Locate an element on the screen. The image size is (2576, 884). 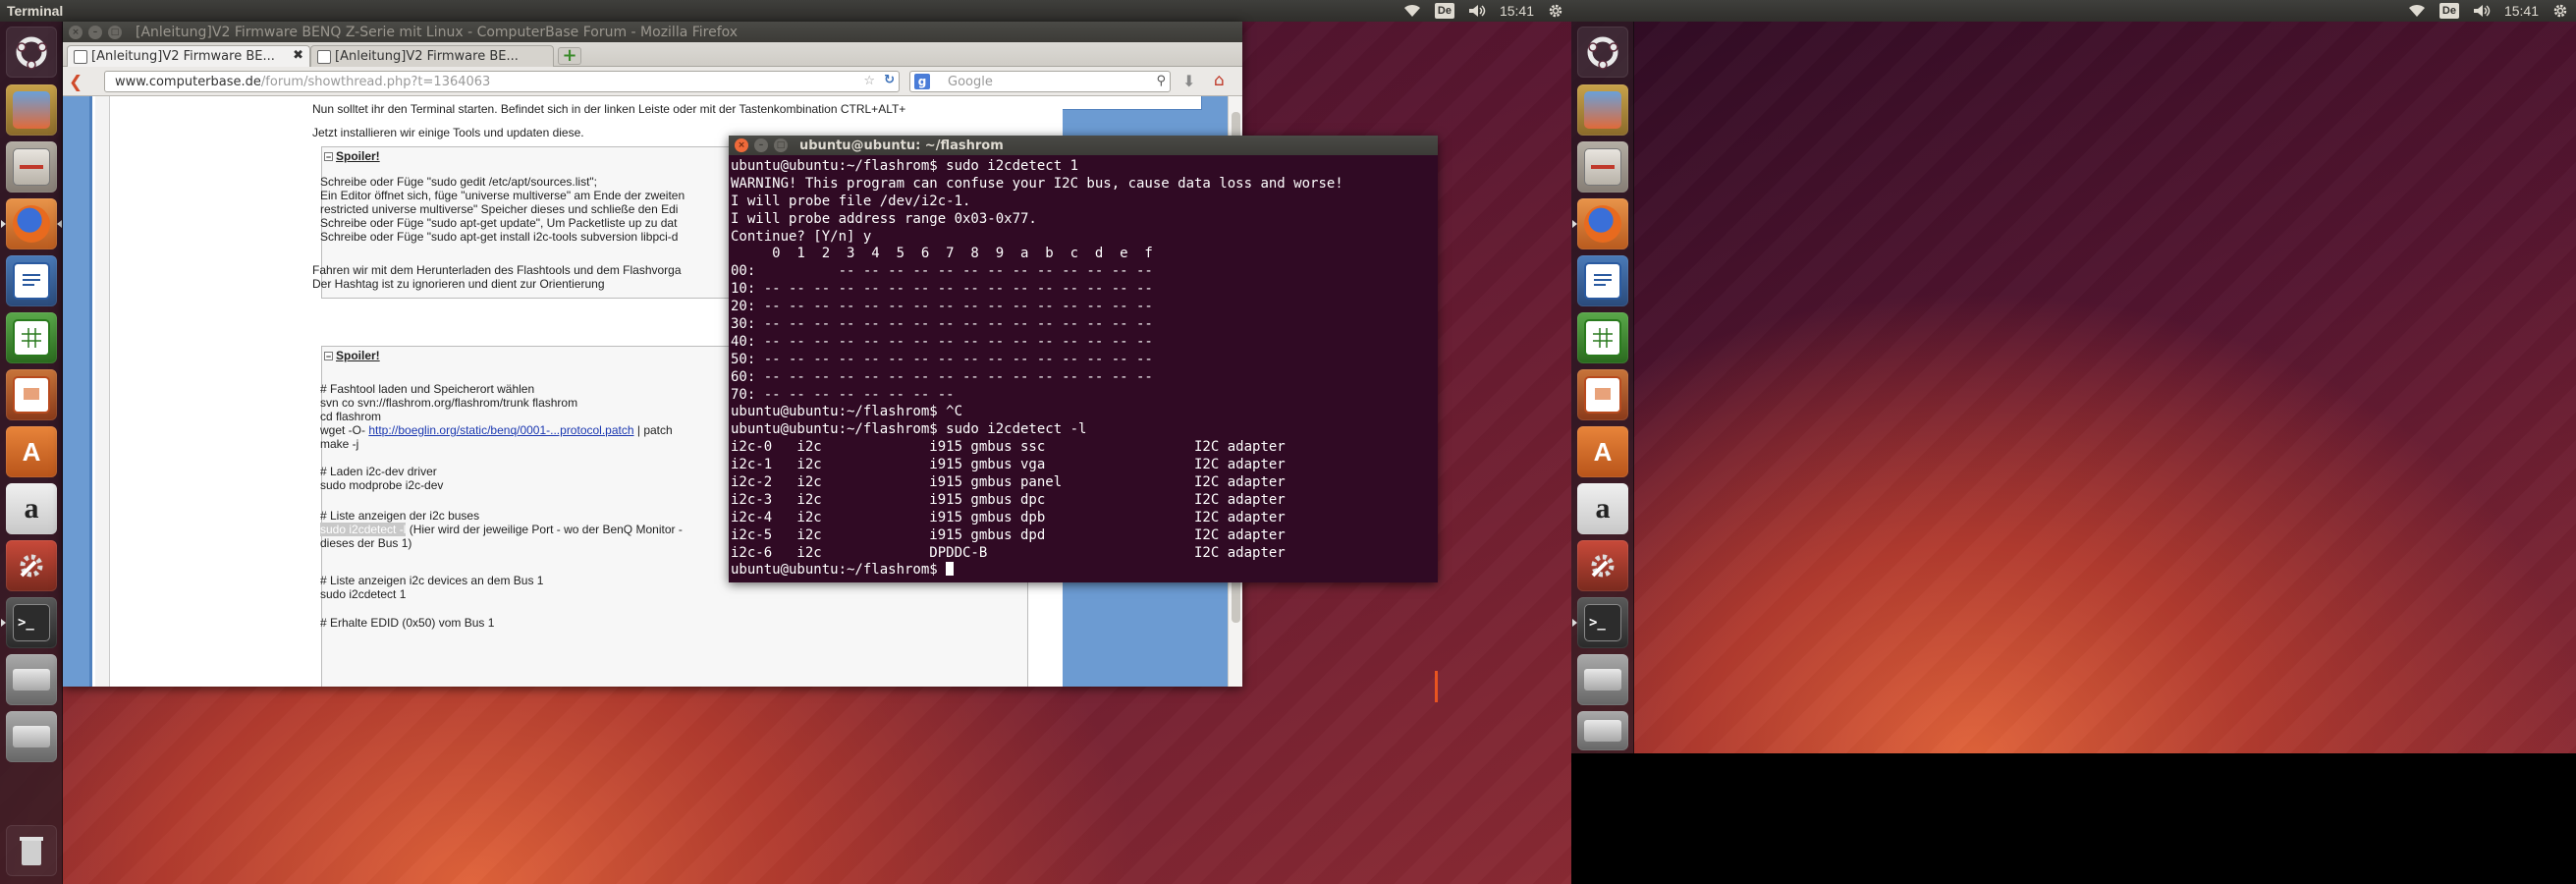
bookmark-star-icon: ☆ is located at coordinates (869, 81).